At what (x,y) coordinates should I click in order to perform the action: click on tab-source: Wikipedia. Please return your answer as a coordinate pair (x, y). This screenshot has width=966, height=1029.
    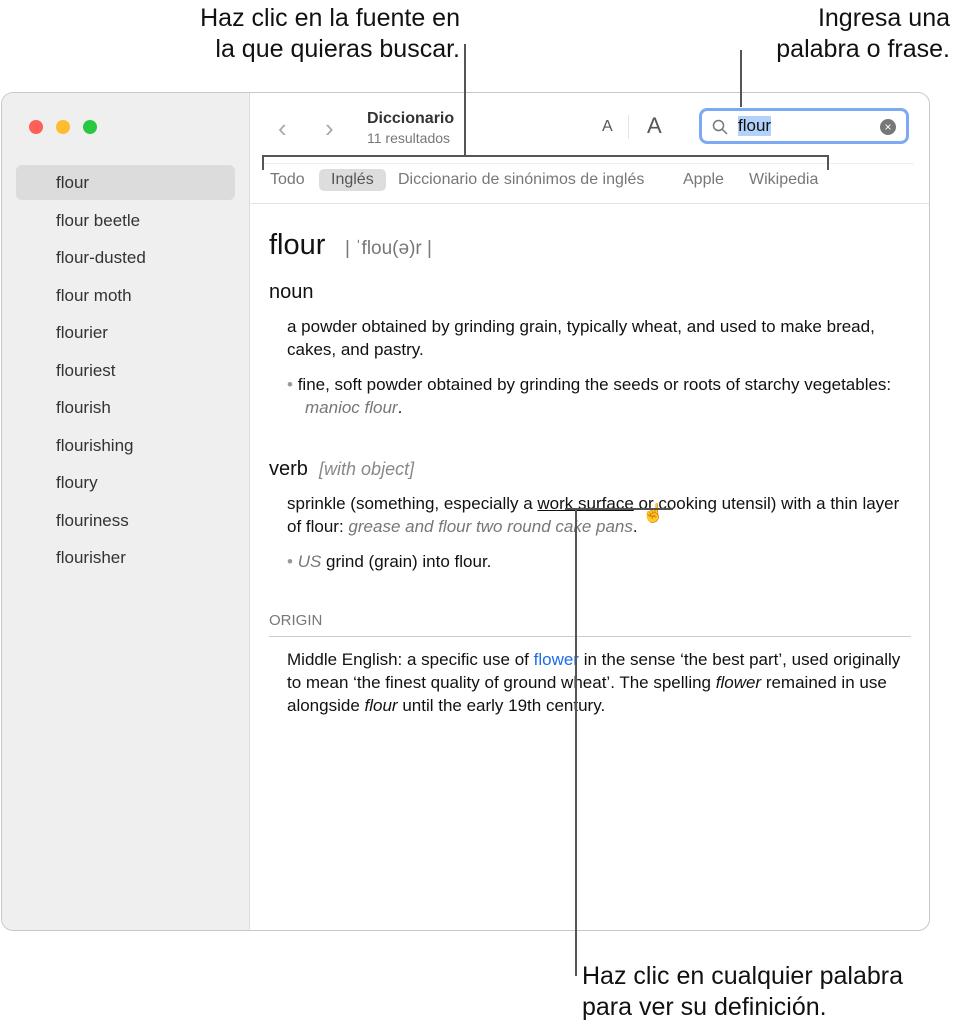
    Looking at the image, I should click on (783, 180).